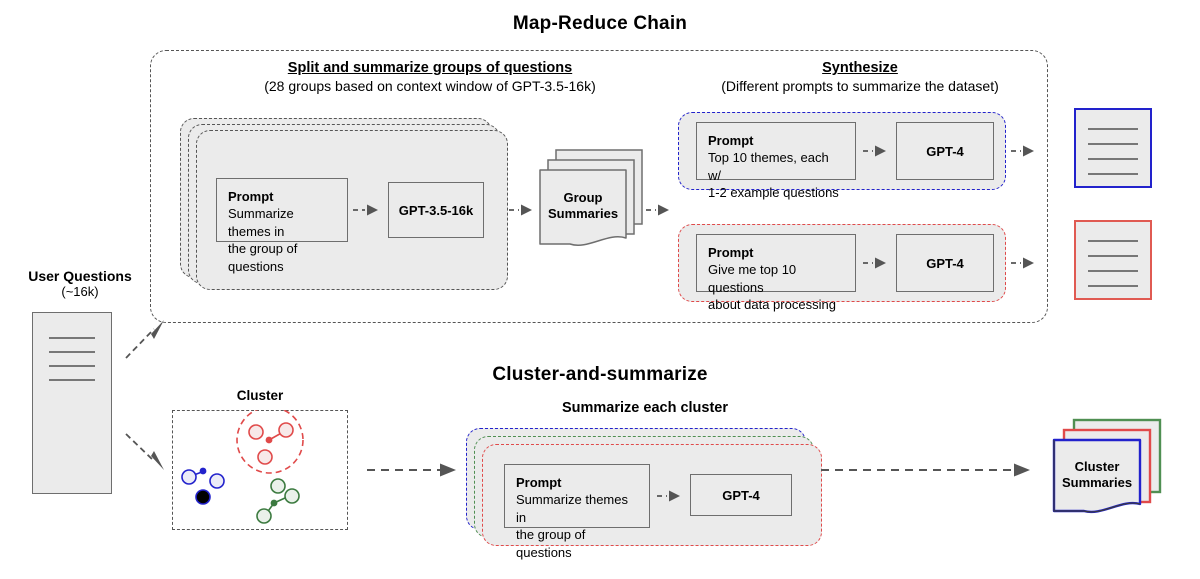  What do you see at coordinates (551, 543) in the screenshot?
I see `cluster-prompt-line2: the group of questions` at bounding box center [551, 543].